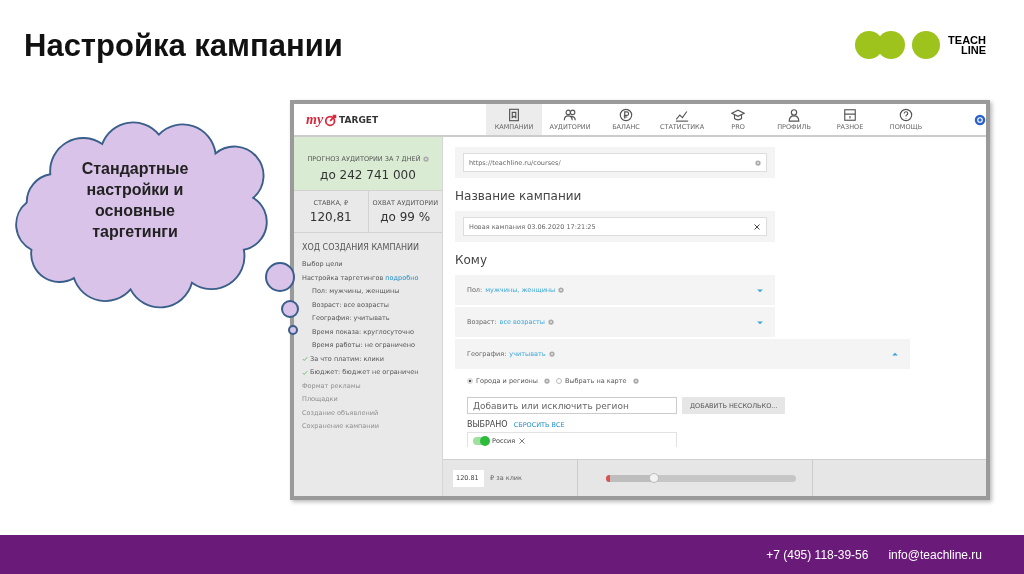  I want to click on slider-track, so click(701, 478).